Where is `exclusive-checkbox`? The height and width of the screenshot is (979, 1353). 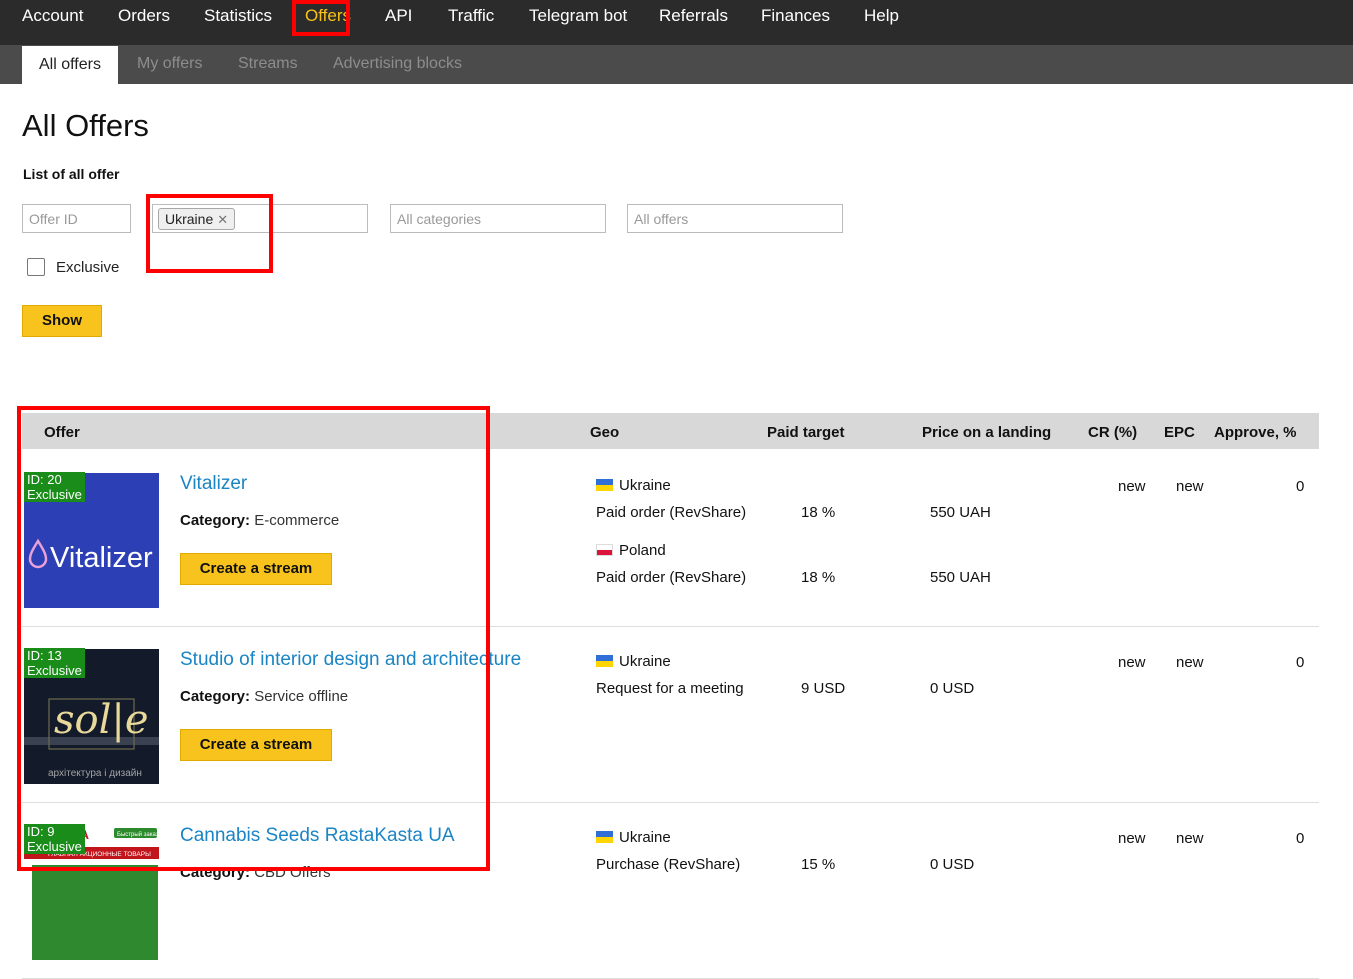
exclusive-checkbox is located at coordinates (36, 267).